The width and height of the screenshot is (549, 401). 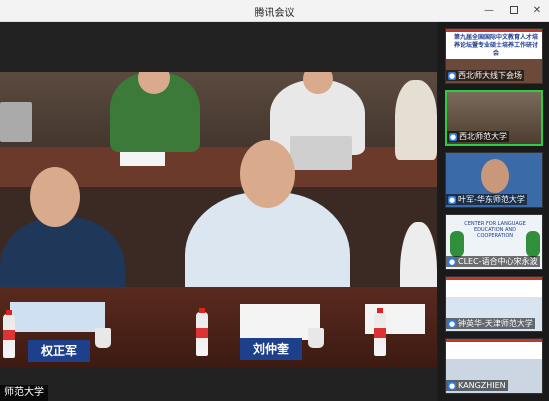 I want to click on participant-thumb: 第九届全国国际中文教育人才培养论坛暨专业硕士培养工作研讨会 ● 西北师大线下会场, so click(x=494, y=56).